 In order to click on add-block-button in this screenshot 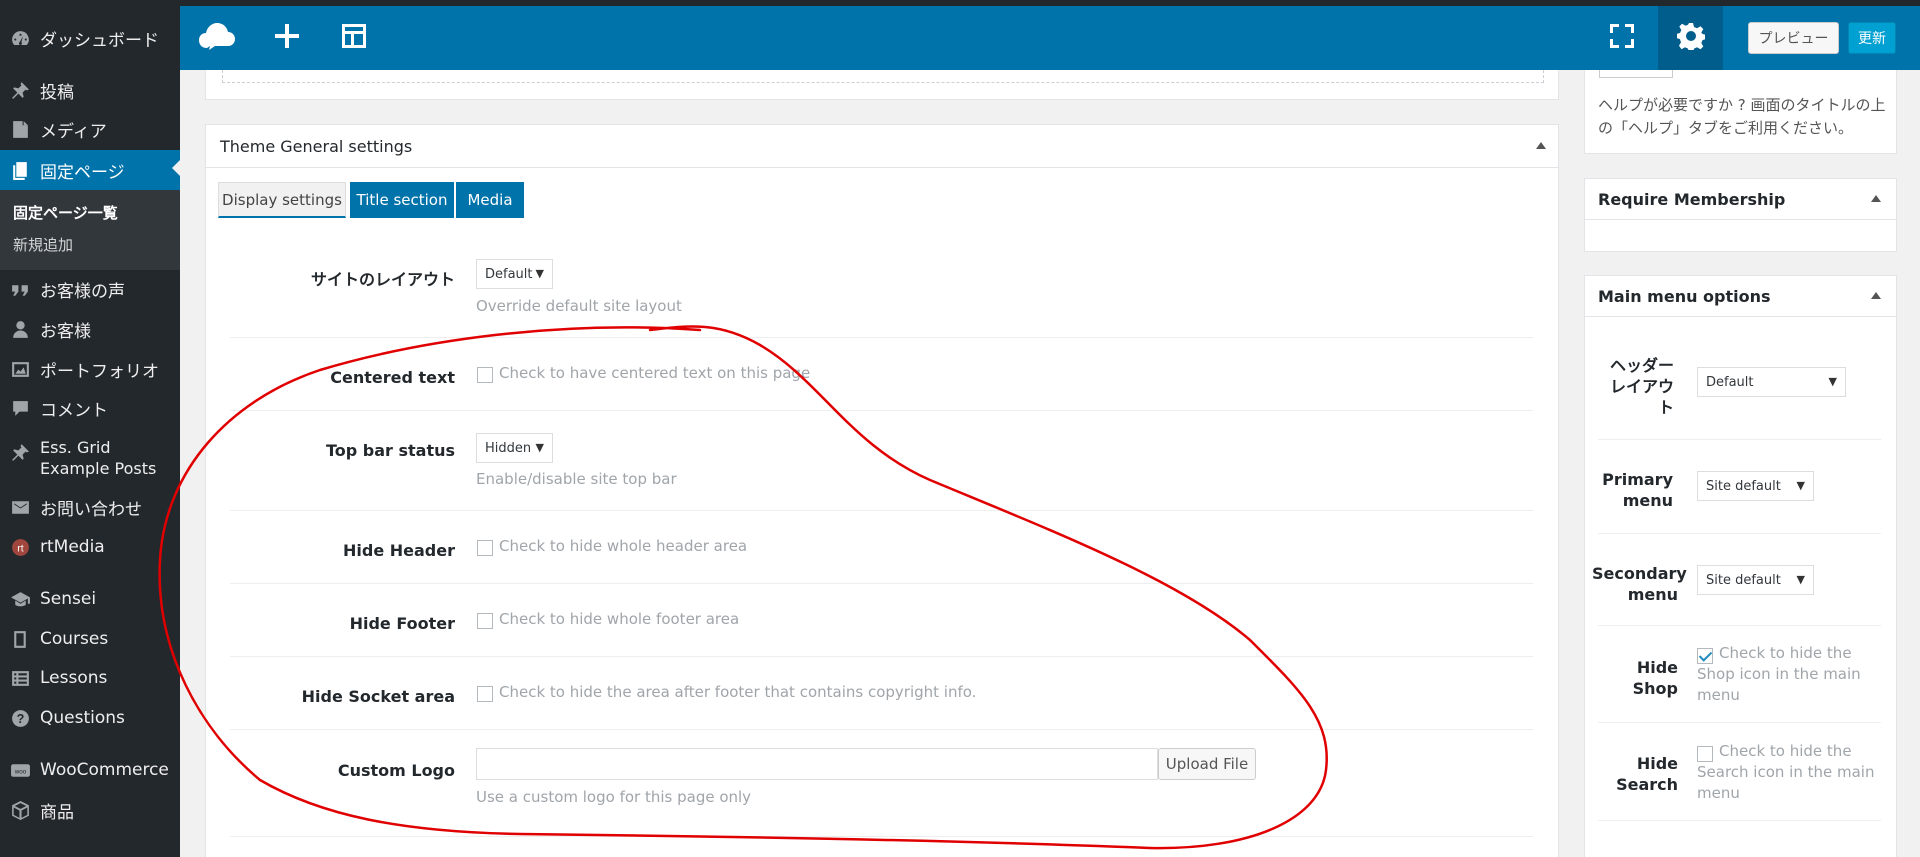, I will do `click(287, 38)`.